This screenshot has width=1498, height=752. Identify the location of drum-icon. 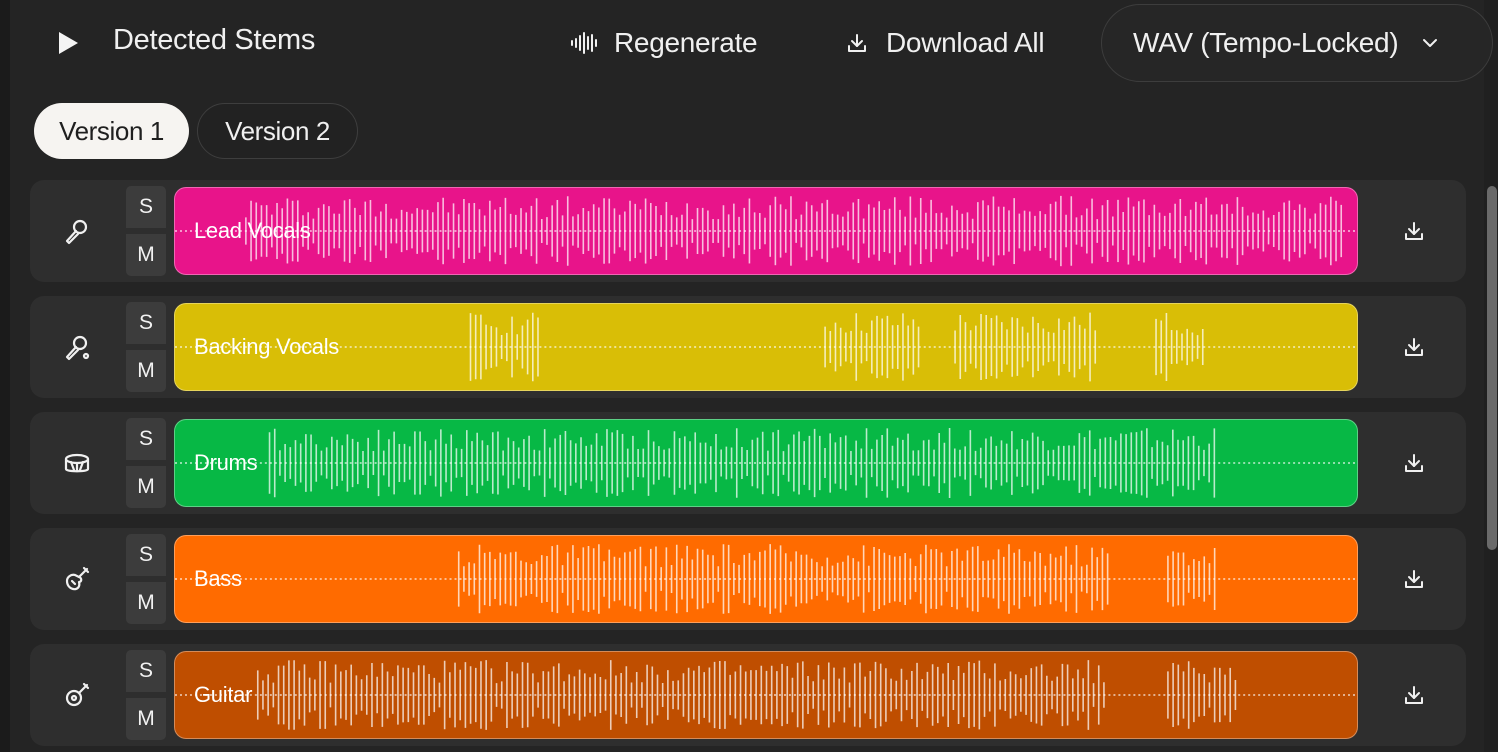
(77, 463).